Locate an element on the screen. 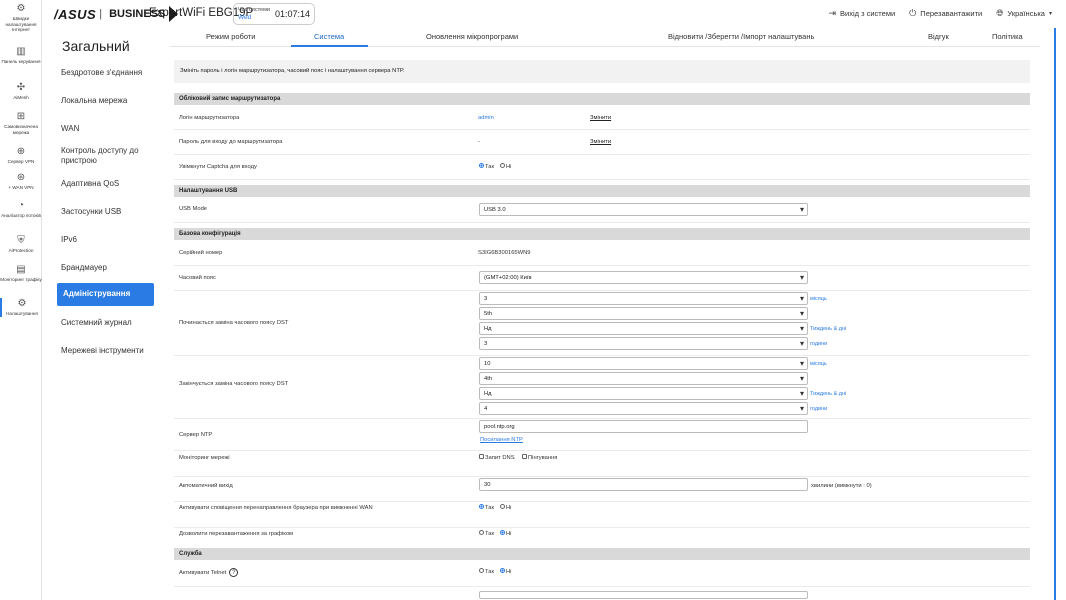 This screenshot has height=600, width=1066. rail-label: Швидке налаштування Інтернет is located at coordinates (21, 24).